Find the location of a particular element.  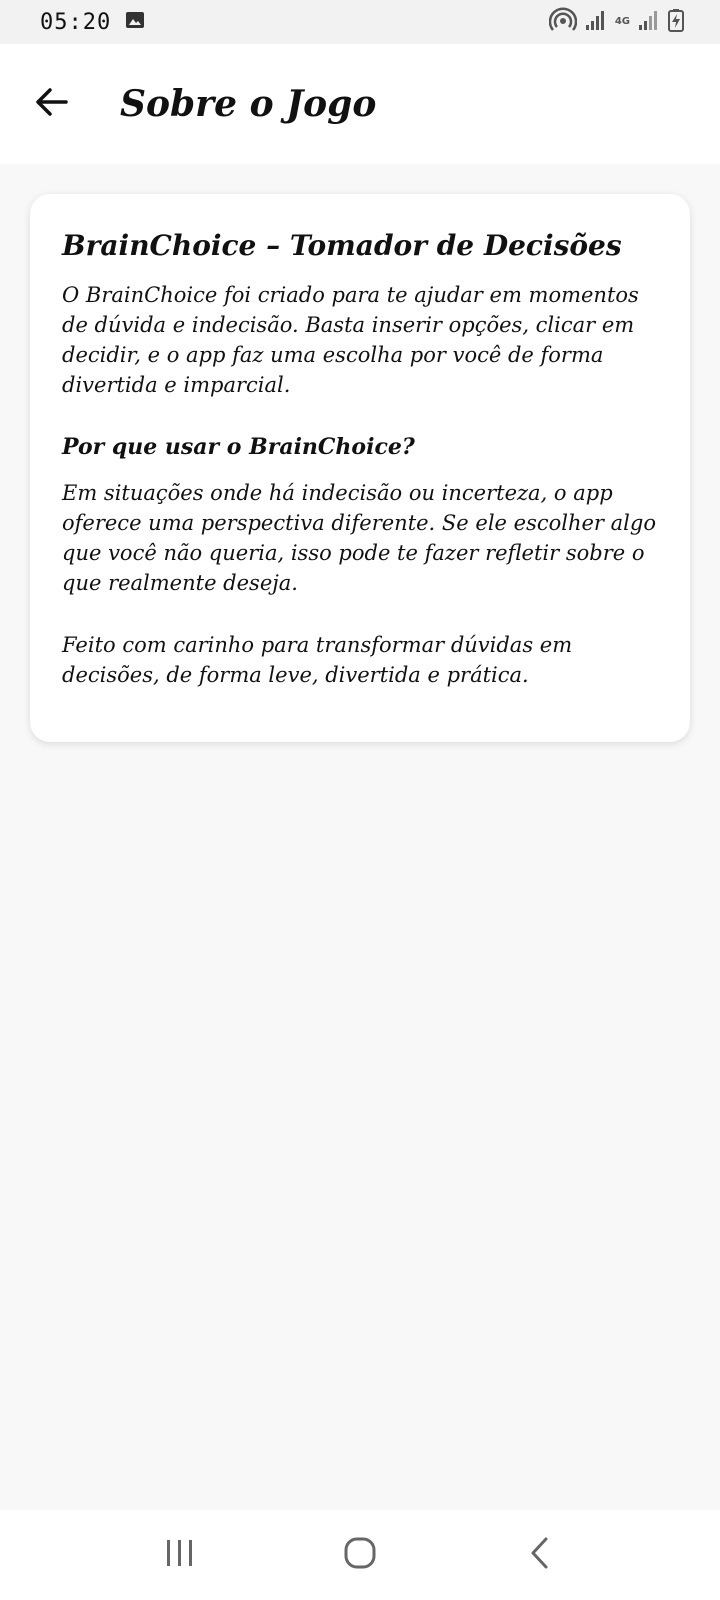

back-button is located at coordinates (52, 104).